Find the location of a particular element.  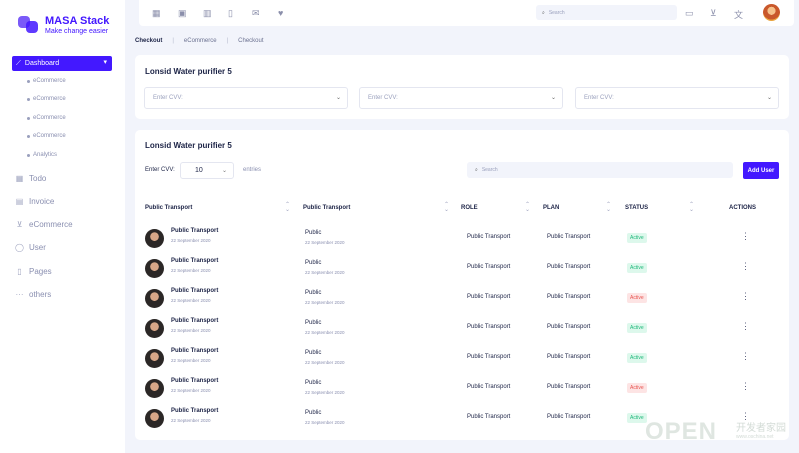

sidebar-item-dashboard: ⟋ Dashboard ▾ is located at coordinates (62, 63).